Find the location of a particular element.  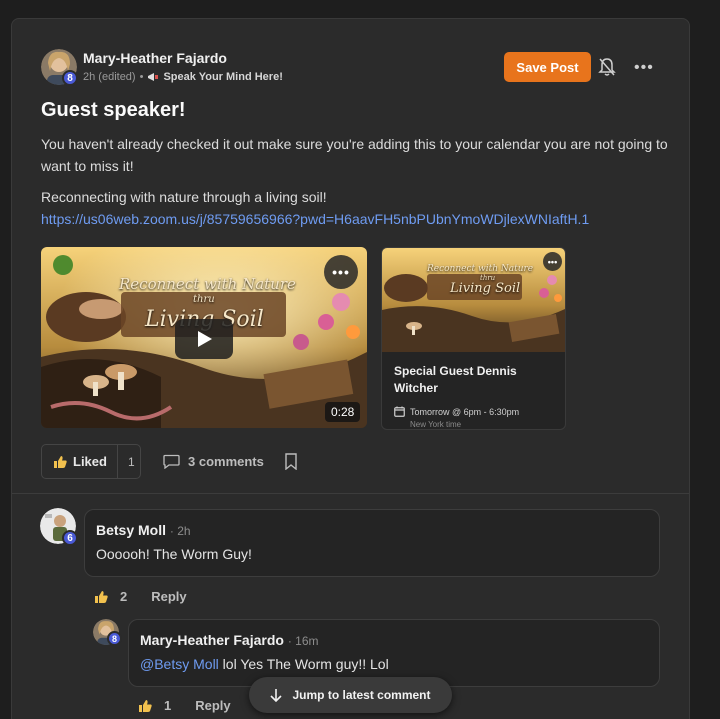

reply-author-level-badge: 8 is located at coordinates (114, 638).